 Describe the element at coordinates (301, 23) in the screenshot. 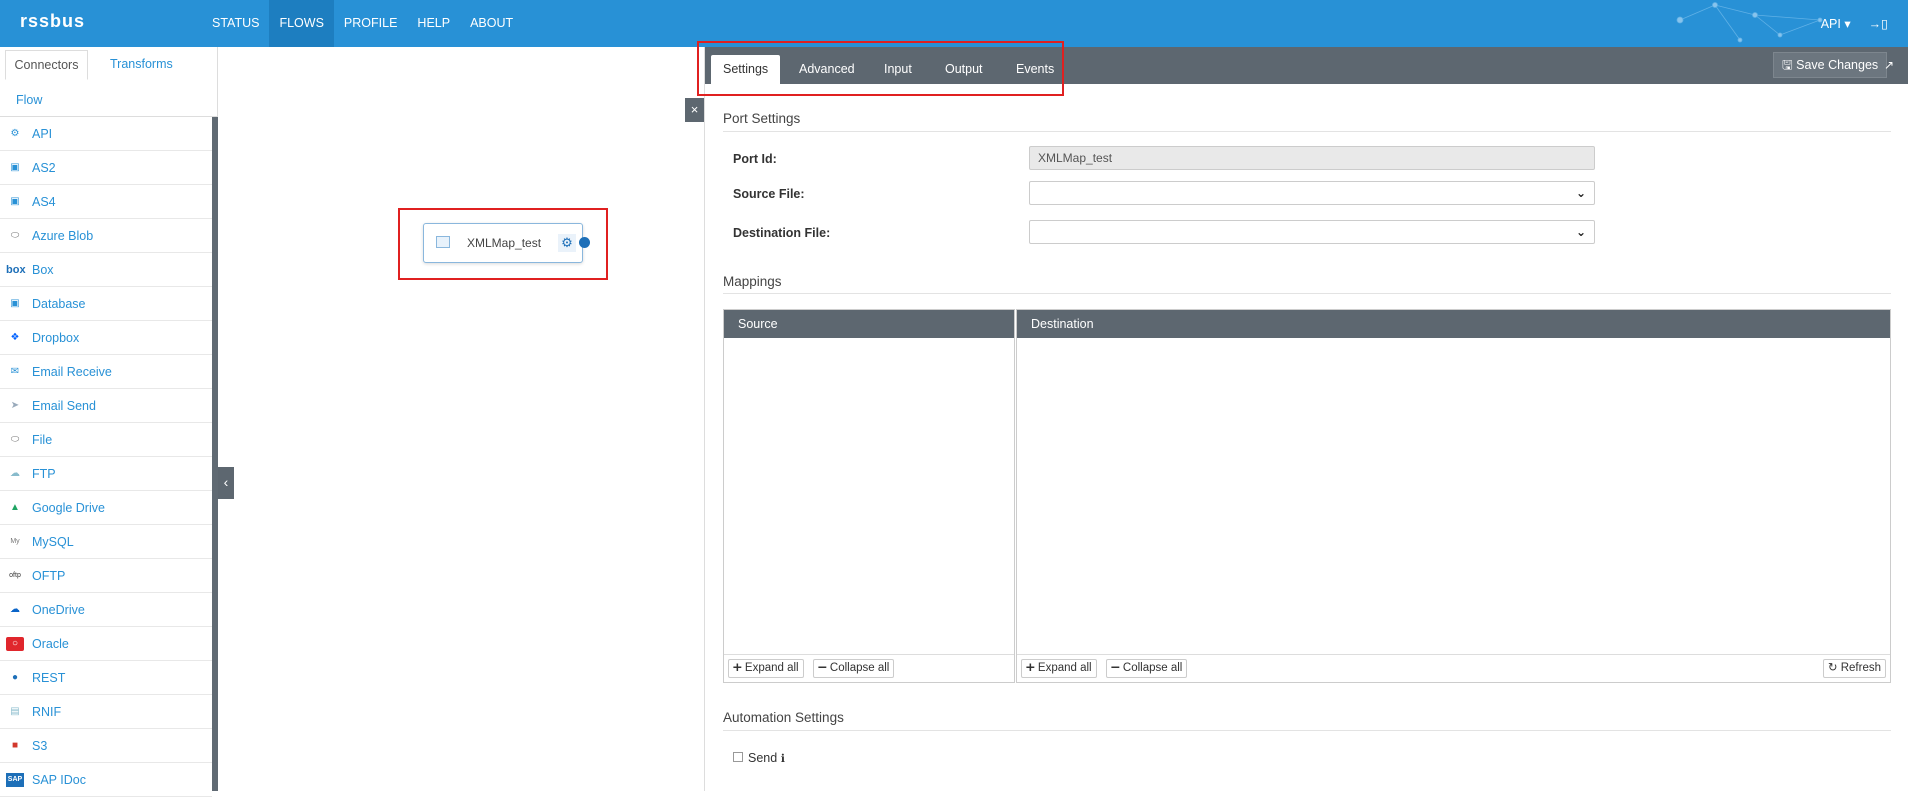

I see `nav-flows: FLOWS` at that location.